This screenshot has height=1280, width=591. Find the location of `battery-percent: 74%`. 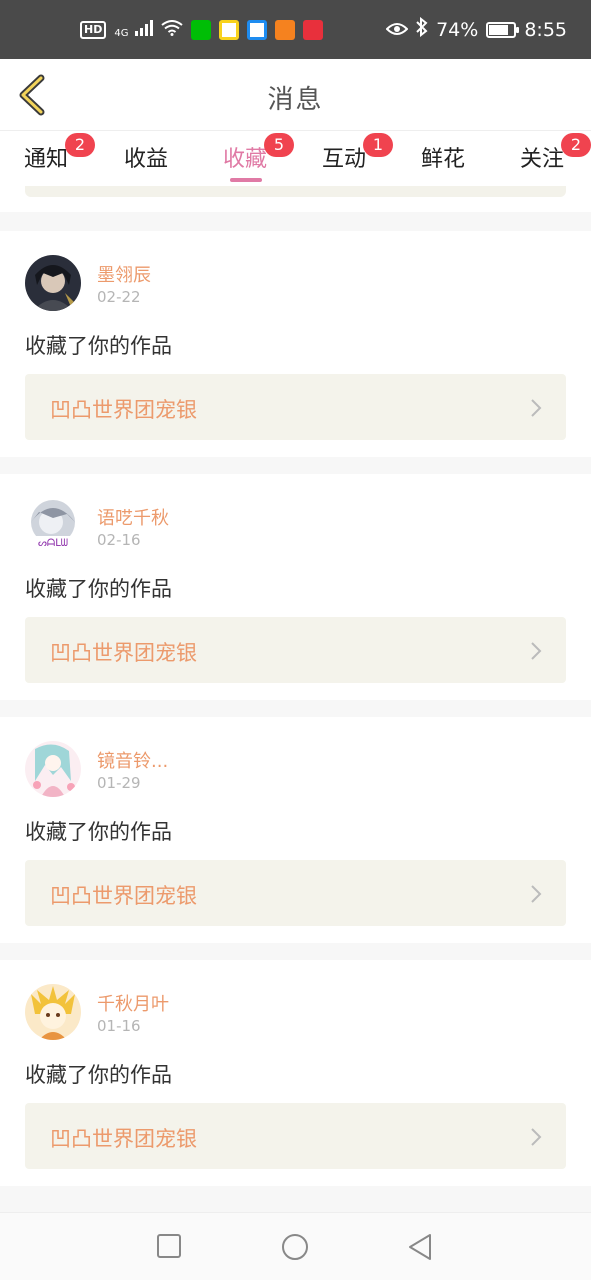

battery-percent: 74% is located at coordinates (457, 29).